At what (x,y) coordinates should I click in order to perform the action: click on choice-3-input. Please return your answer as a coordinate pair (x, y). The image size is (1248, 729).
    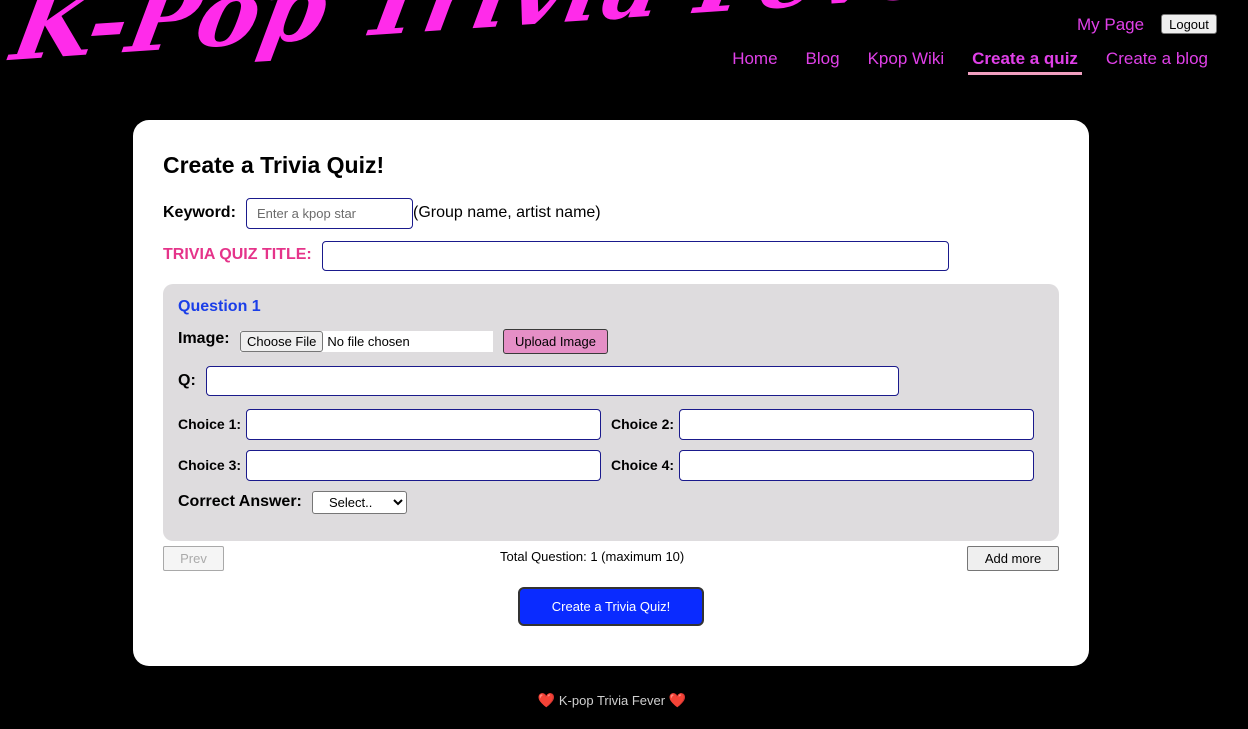
    Looking at the image, I should click on (423, 465).